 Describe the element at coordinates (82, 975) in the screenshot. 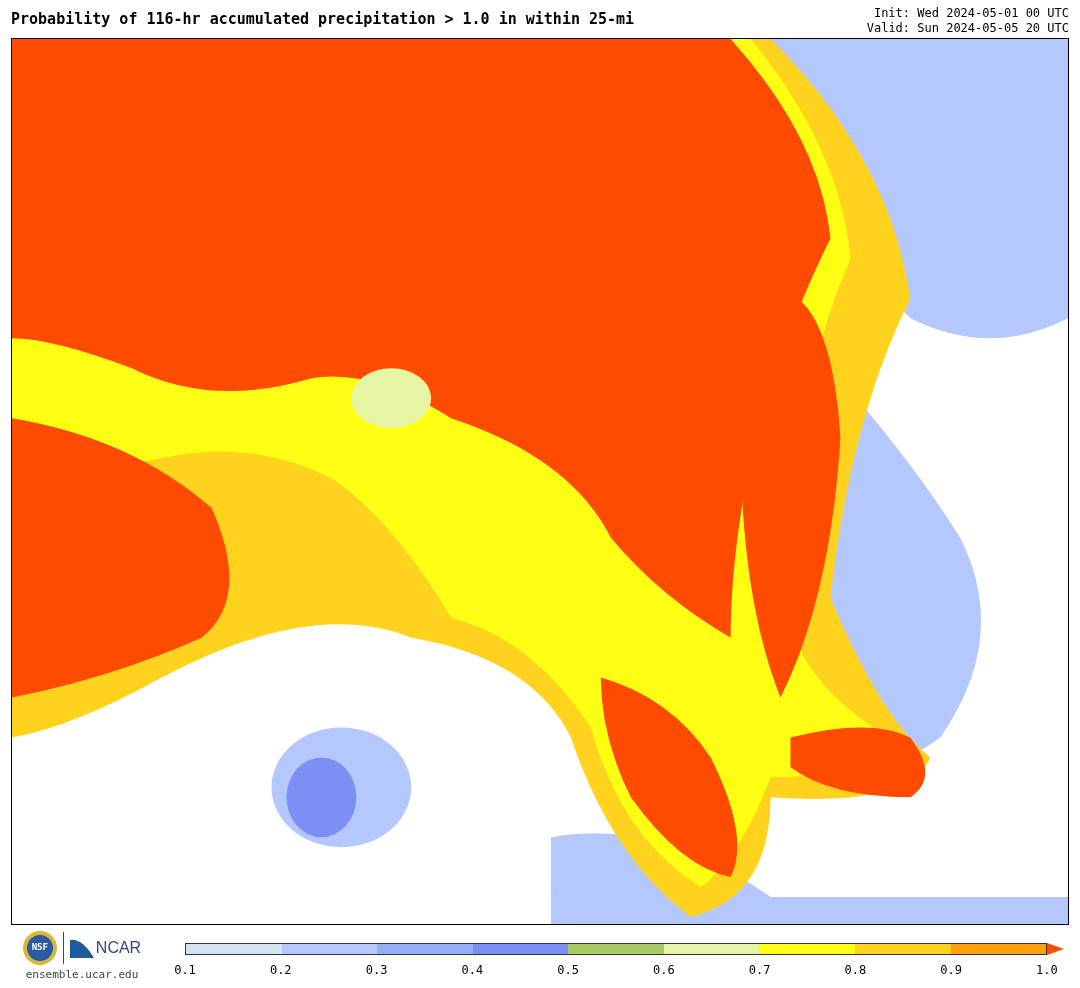

I see `site-url: ensemble.ucar.edu` at that location.